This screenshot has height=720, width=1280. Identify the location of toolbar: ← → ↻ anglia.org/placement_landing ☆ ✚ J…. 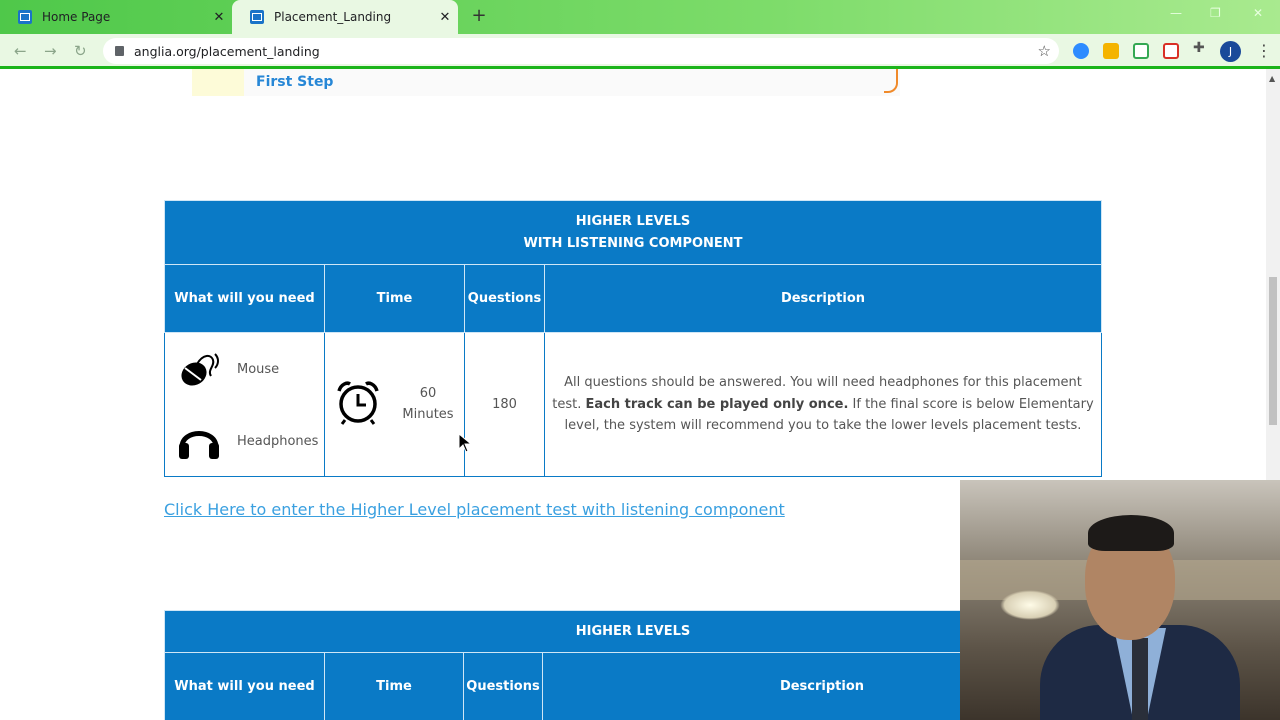
(640, 51).